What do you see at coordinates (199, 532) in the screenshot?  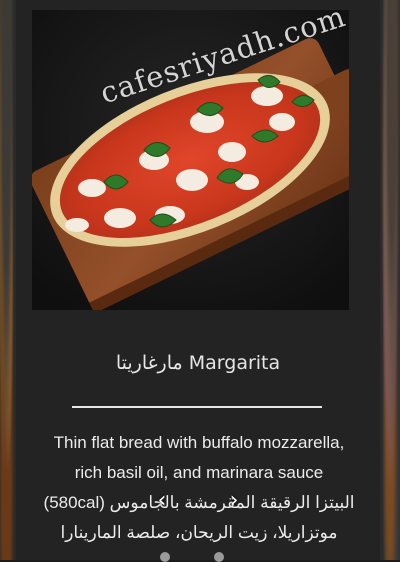 I see `description-line-ar-2: موتزاريلا، زيت الريحان، صلصة المارينارا` at bounding box center [199, 532].